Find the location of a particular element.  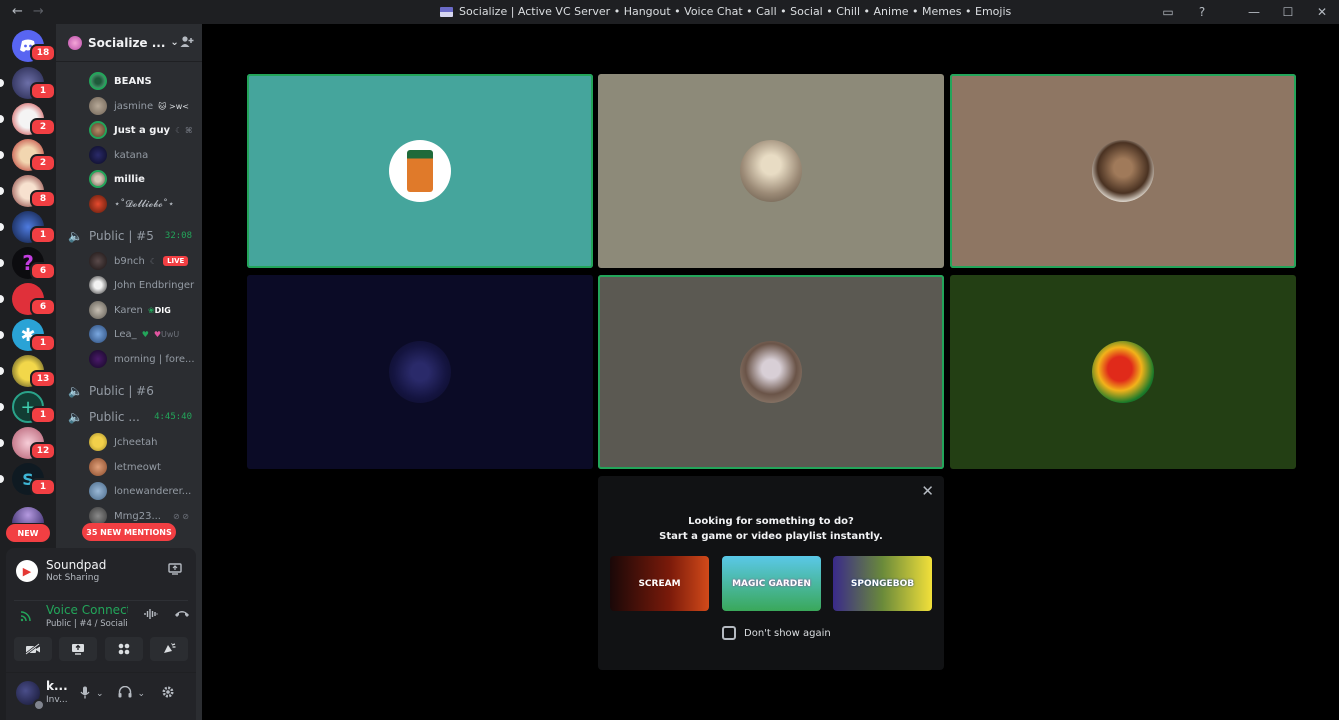

voice-channel-public-5: 🔈 Public | #5 32:08 is located at coordinates (133, 236).